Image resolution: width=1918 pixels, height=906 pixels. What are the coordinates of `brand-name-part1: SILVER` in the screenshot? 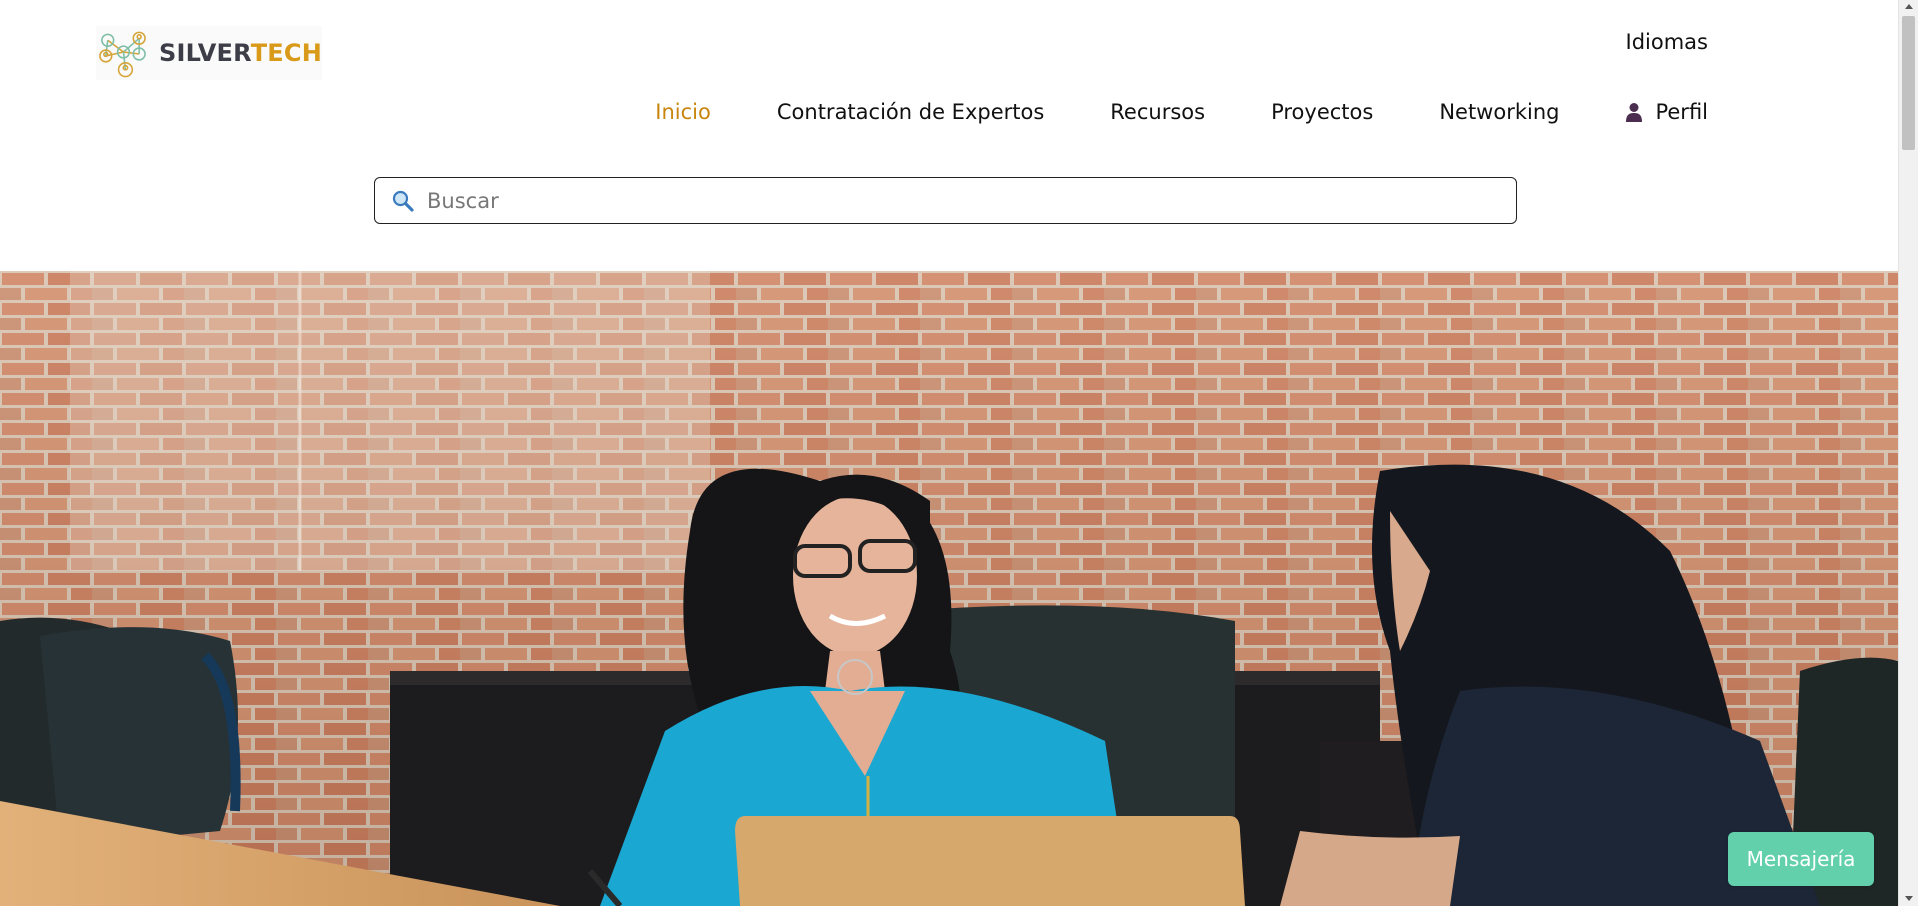 It's located at (204, 53).